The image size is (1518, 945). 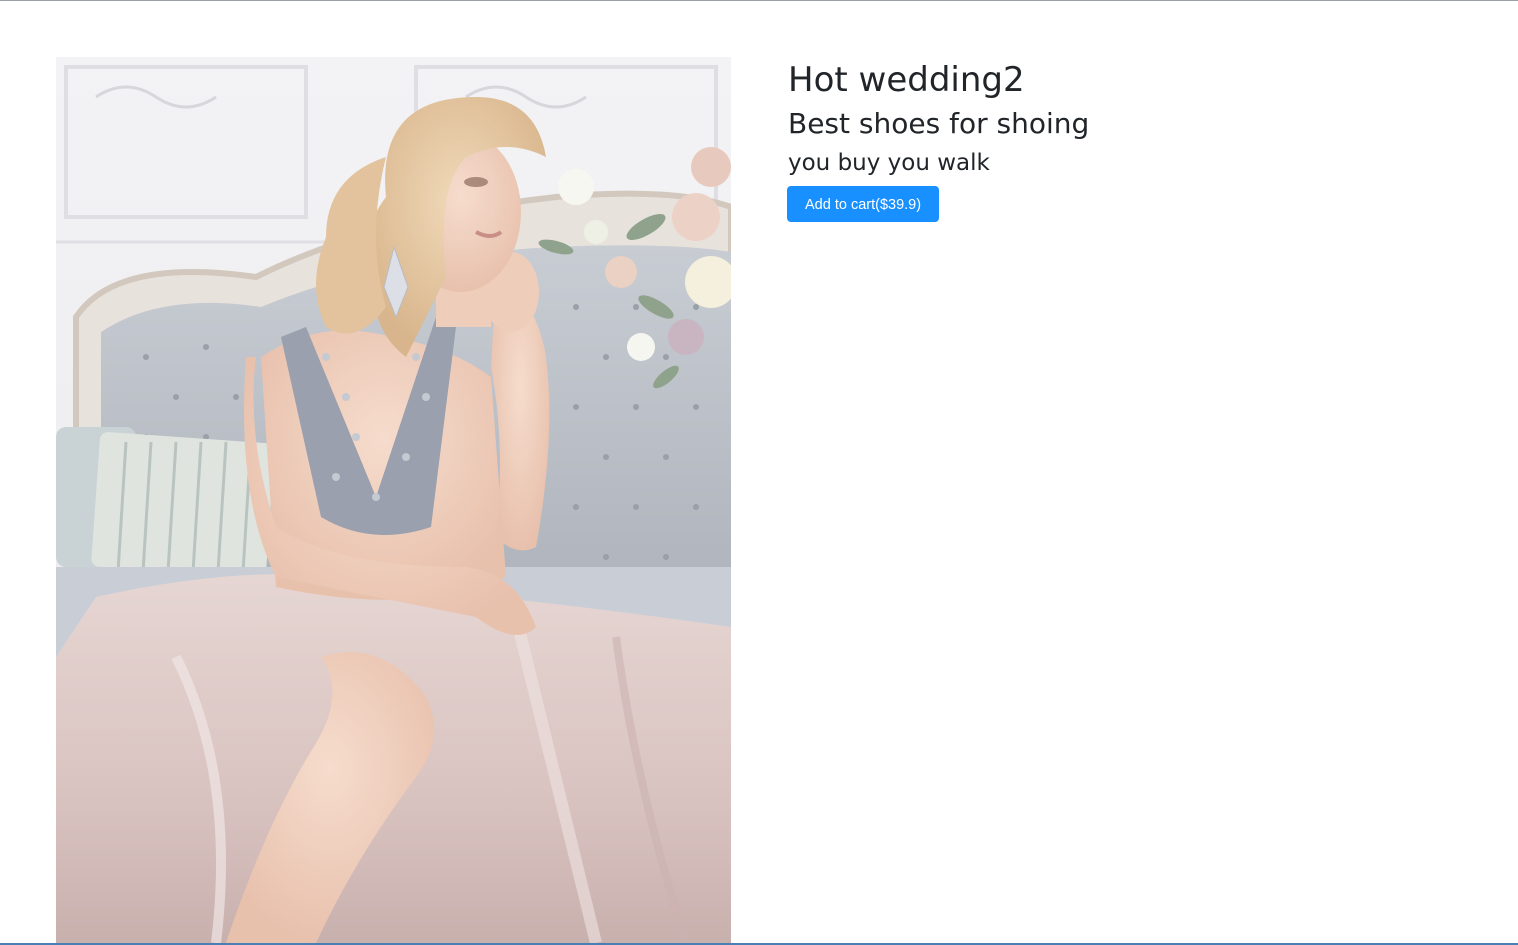 I want to click on product-title: Hot wedding2, so click(x=906, y=80).